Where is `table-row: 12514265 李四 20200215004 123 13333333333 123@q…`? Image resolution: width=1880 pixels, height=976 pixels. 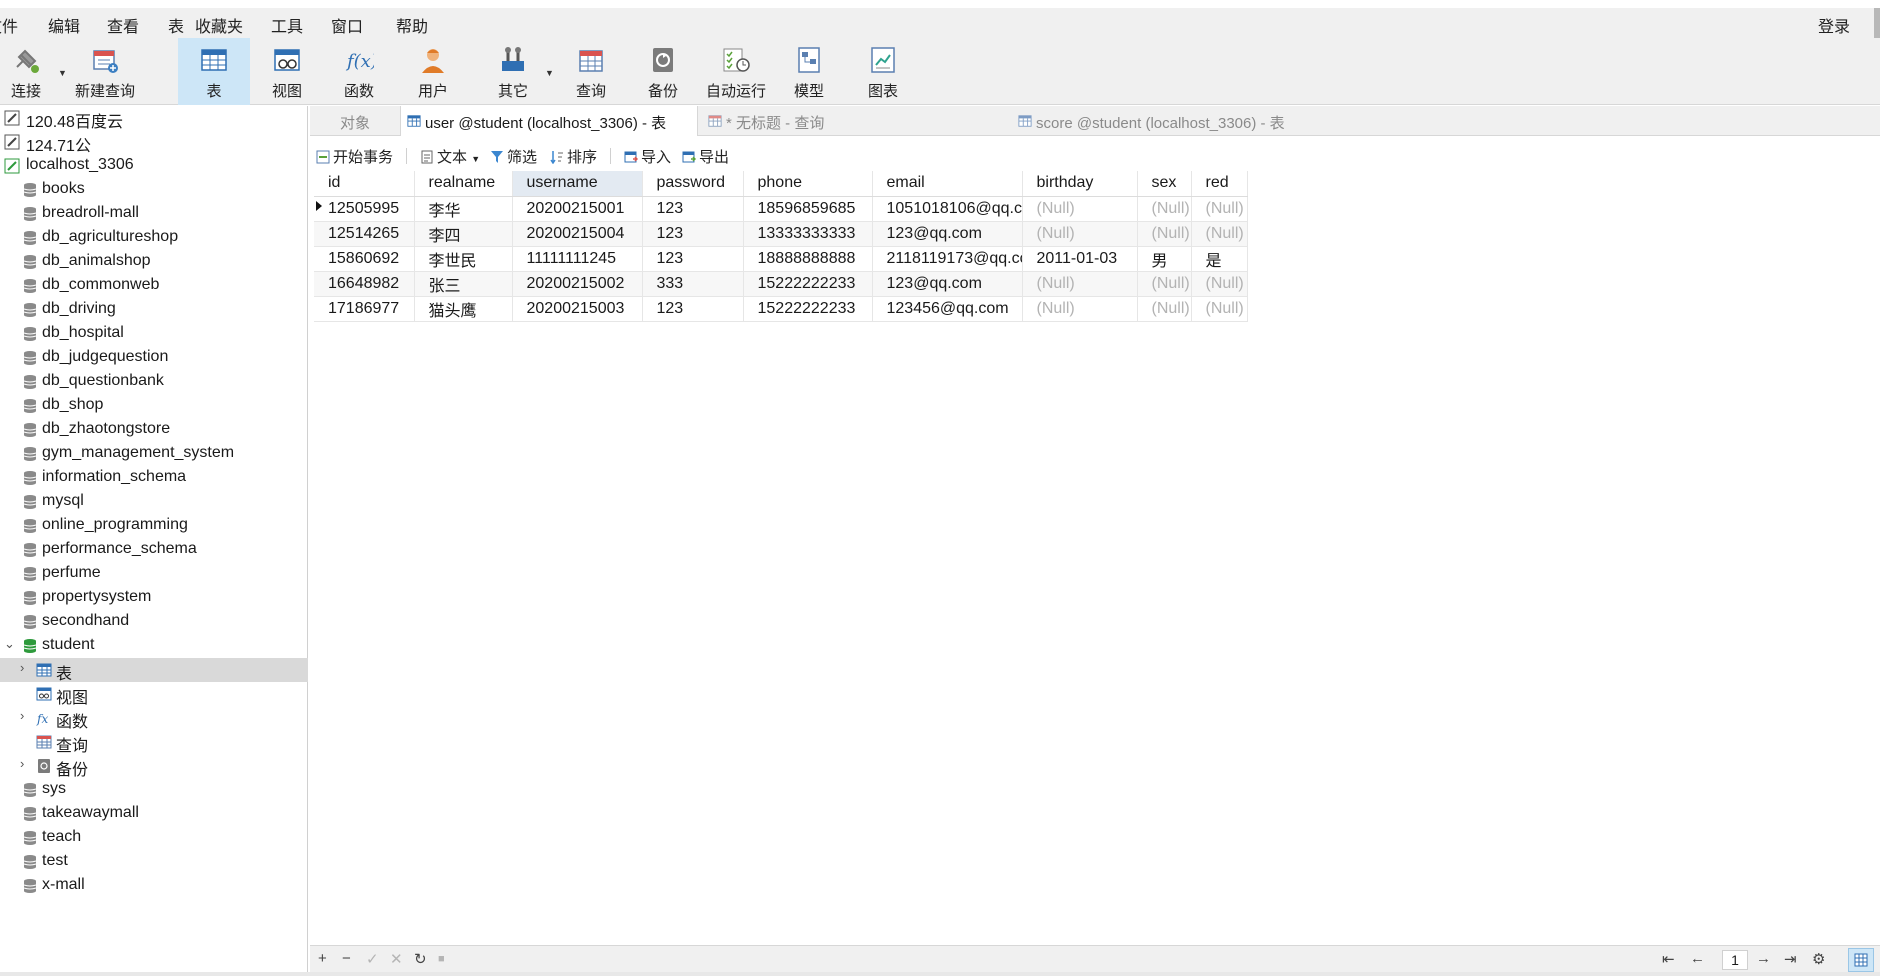
table-row: 12514265 李四 20200215004 123 13333333333 123@q… is located at coordinates (781, 234).